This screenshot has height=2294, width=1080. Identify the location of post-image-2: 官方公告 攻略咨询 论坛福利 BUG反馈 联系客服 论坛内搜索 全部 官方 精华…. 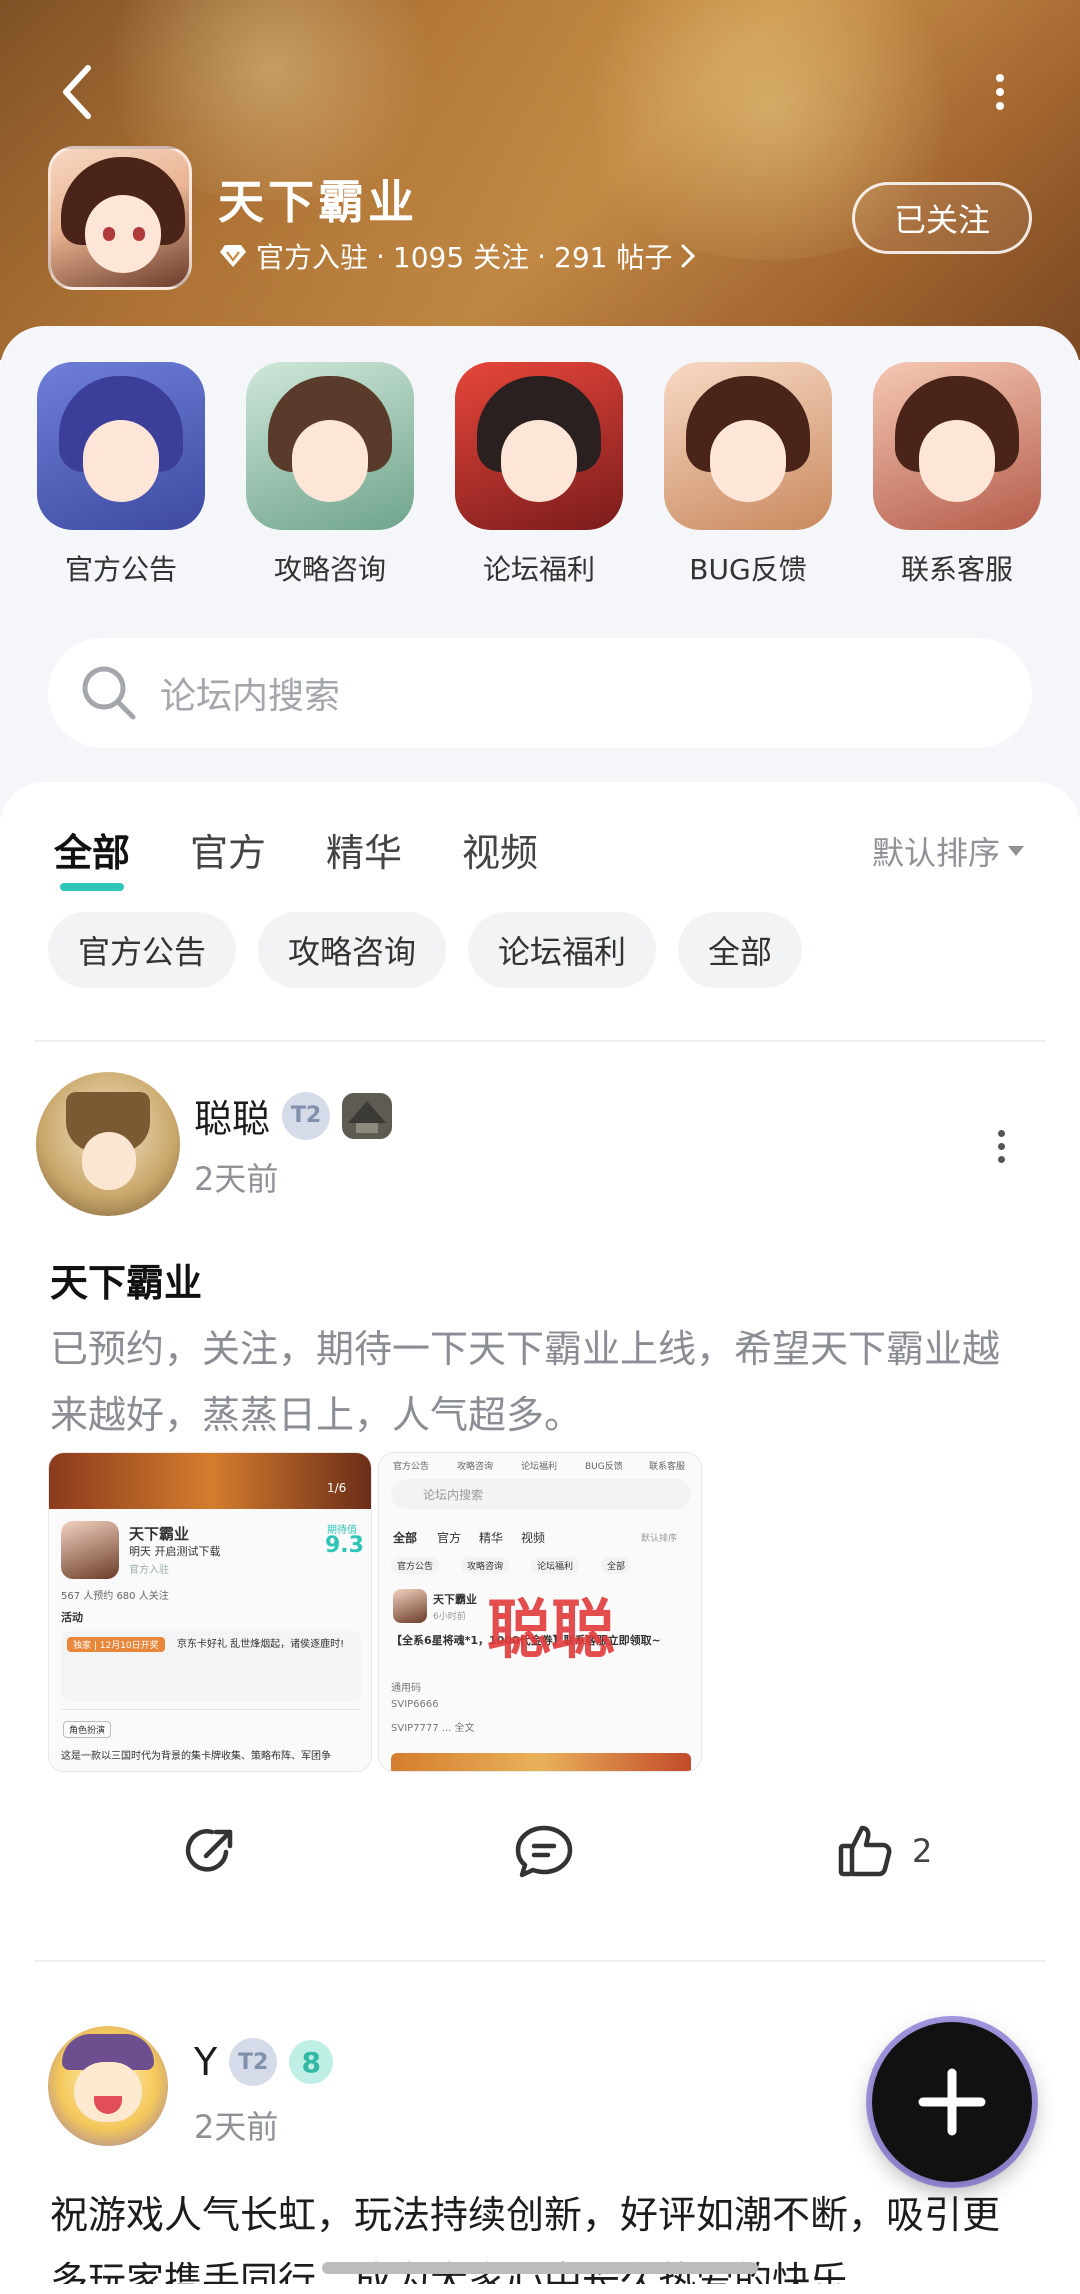
(540, 1612).